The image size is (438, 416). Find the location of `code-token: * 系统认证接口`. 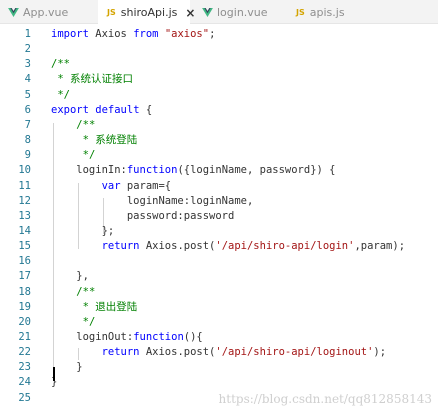

code-token: * 系统认证接口 is located at coordinates (92, 79).